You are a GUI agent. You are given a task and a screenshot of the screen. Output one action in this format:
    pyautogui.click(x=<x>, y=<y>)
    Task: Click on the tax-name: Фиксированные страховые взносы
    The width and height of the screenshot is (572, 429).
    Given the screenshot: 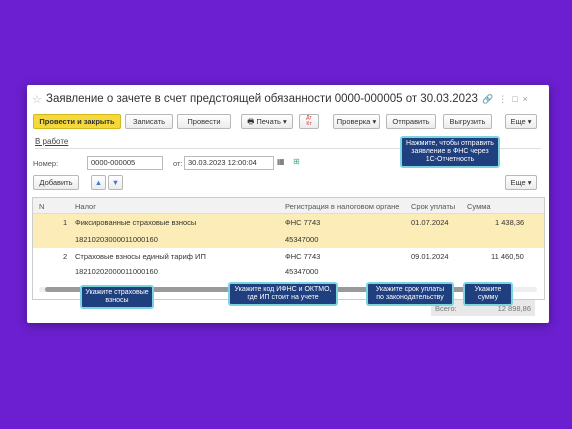 What is the action you would take?
    pyautogui.click(x=135, y=222)
    